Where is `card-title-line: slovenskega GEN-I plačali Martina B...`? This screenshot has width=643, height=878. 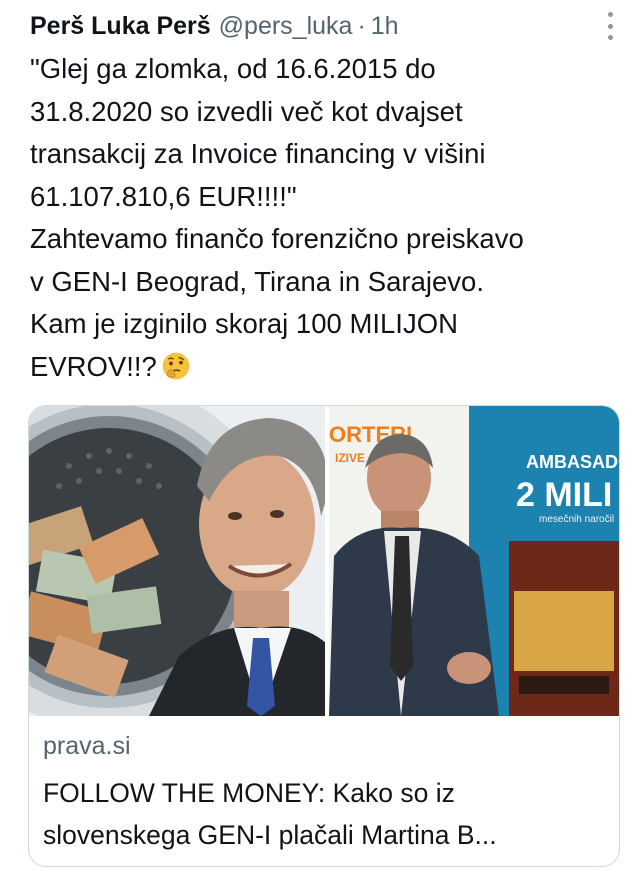 card-title-line: slovenskega GEN-I plačali Martina B... is located at coordinates (270, 835).